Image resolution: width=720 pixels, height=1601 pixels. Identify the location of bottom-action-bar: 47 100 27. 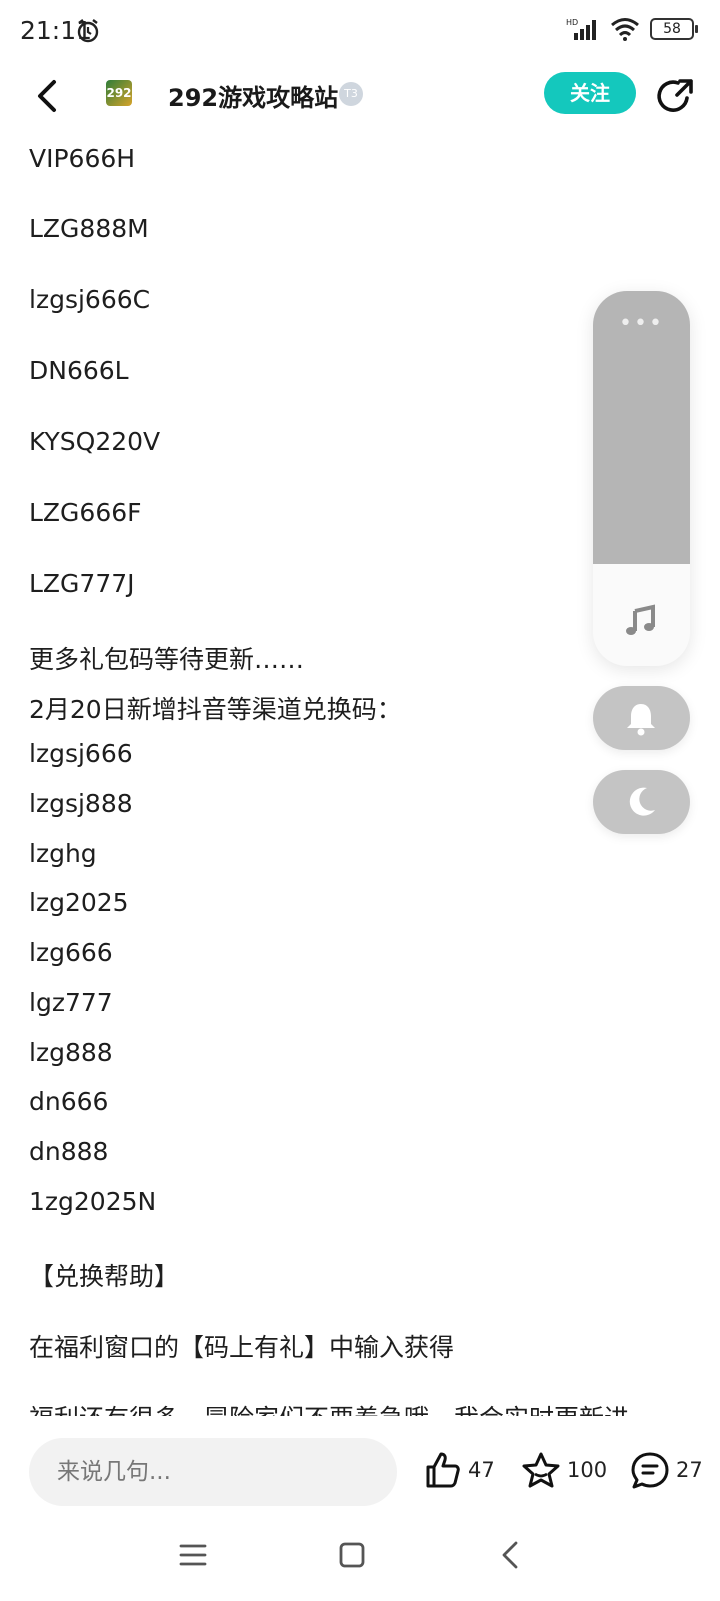
(360, 1461).